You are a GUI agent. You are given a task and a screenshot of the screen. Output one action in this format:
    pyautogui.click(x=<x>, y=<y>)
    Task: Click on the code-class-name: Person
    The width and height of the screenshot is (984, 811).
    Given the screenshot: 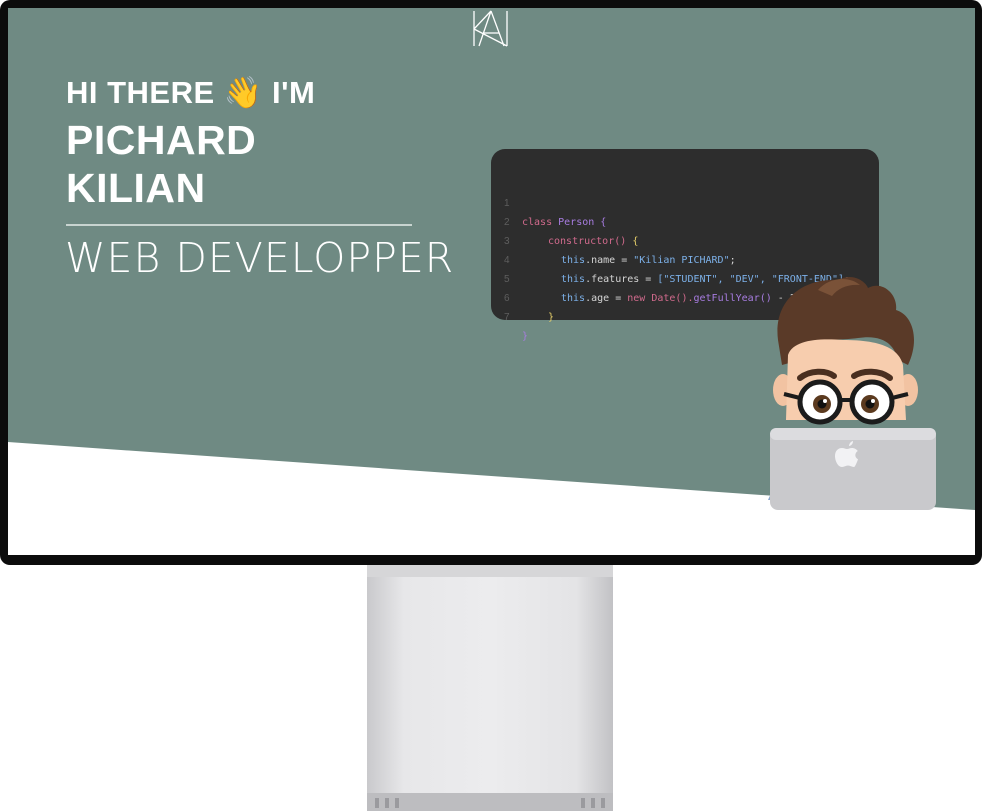 What is the action you would take?
    pyautogui.click(x=576, y=222)
    